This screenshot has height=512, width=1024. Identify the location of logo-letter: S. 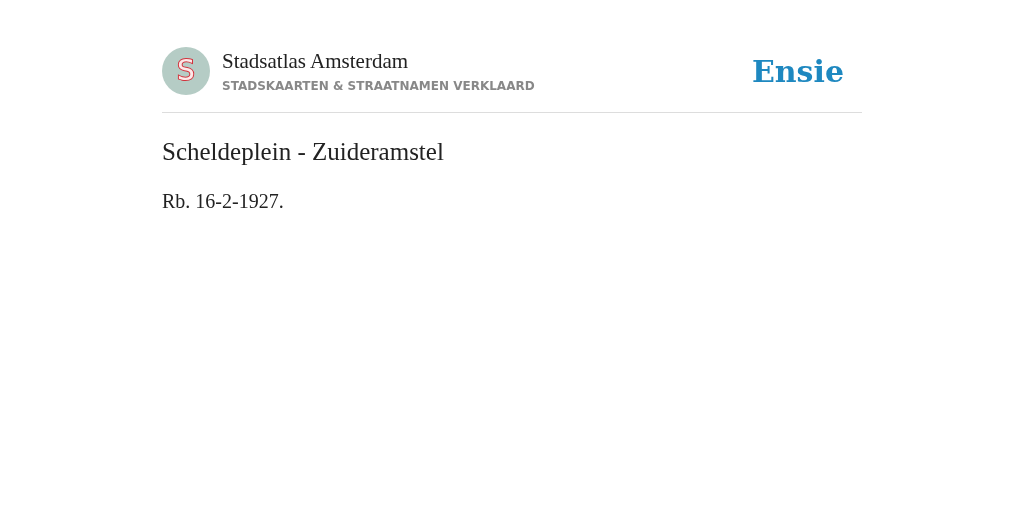
(186, 71).